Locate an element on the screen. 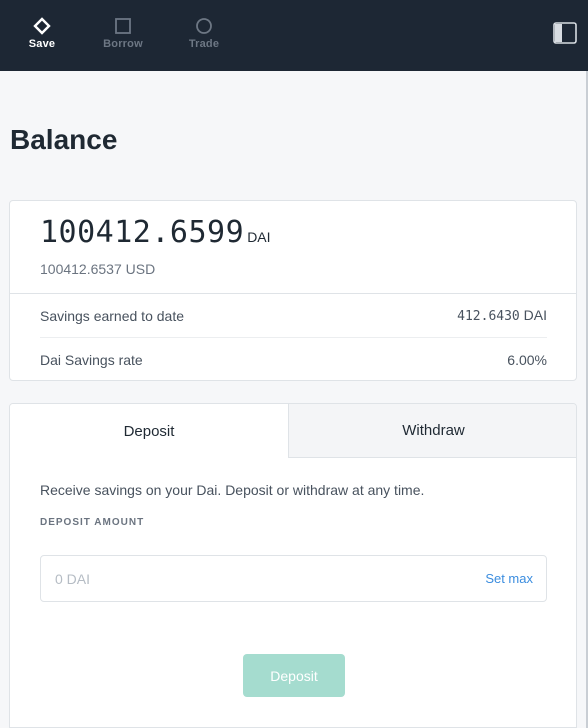 Image resolution: width=588 pixels, height=728 pixels. balance-amount-row: 100412.6599 DAI is located at coordinates (155, 232).